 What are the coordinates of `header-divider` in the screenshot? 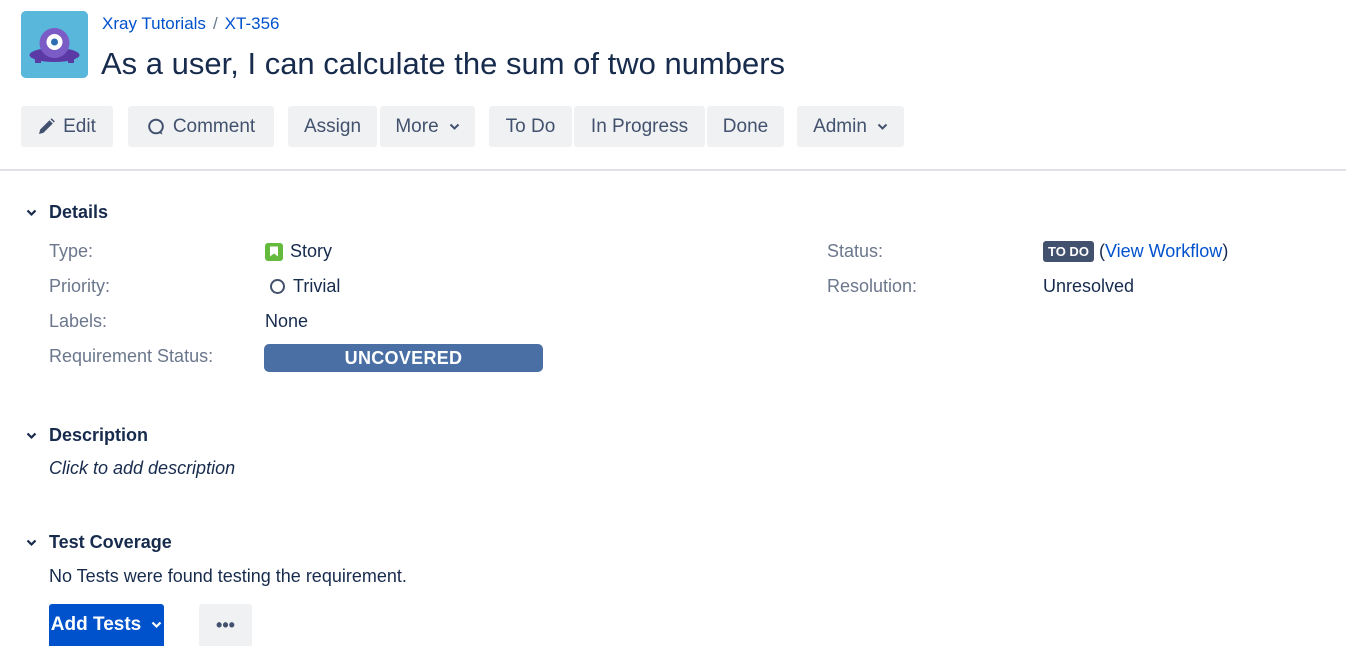 It's located at (673, 170).